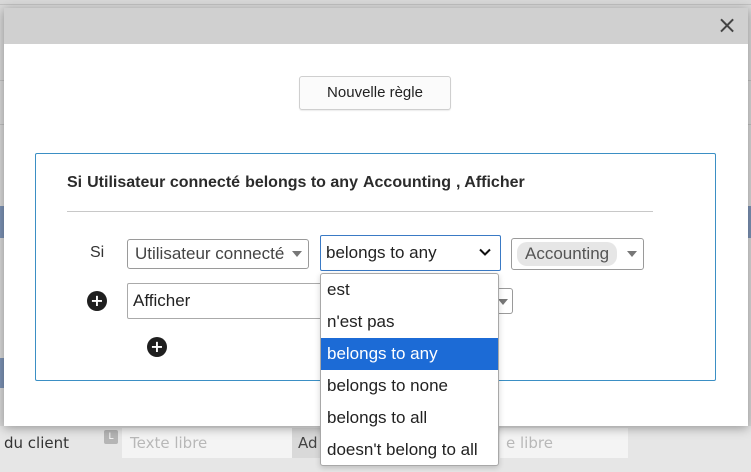 This screenshot has width=751, height=472. Describe the element at coordinates (376, 26) in the screenshot. I see `dialog-header: ×` at that location.